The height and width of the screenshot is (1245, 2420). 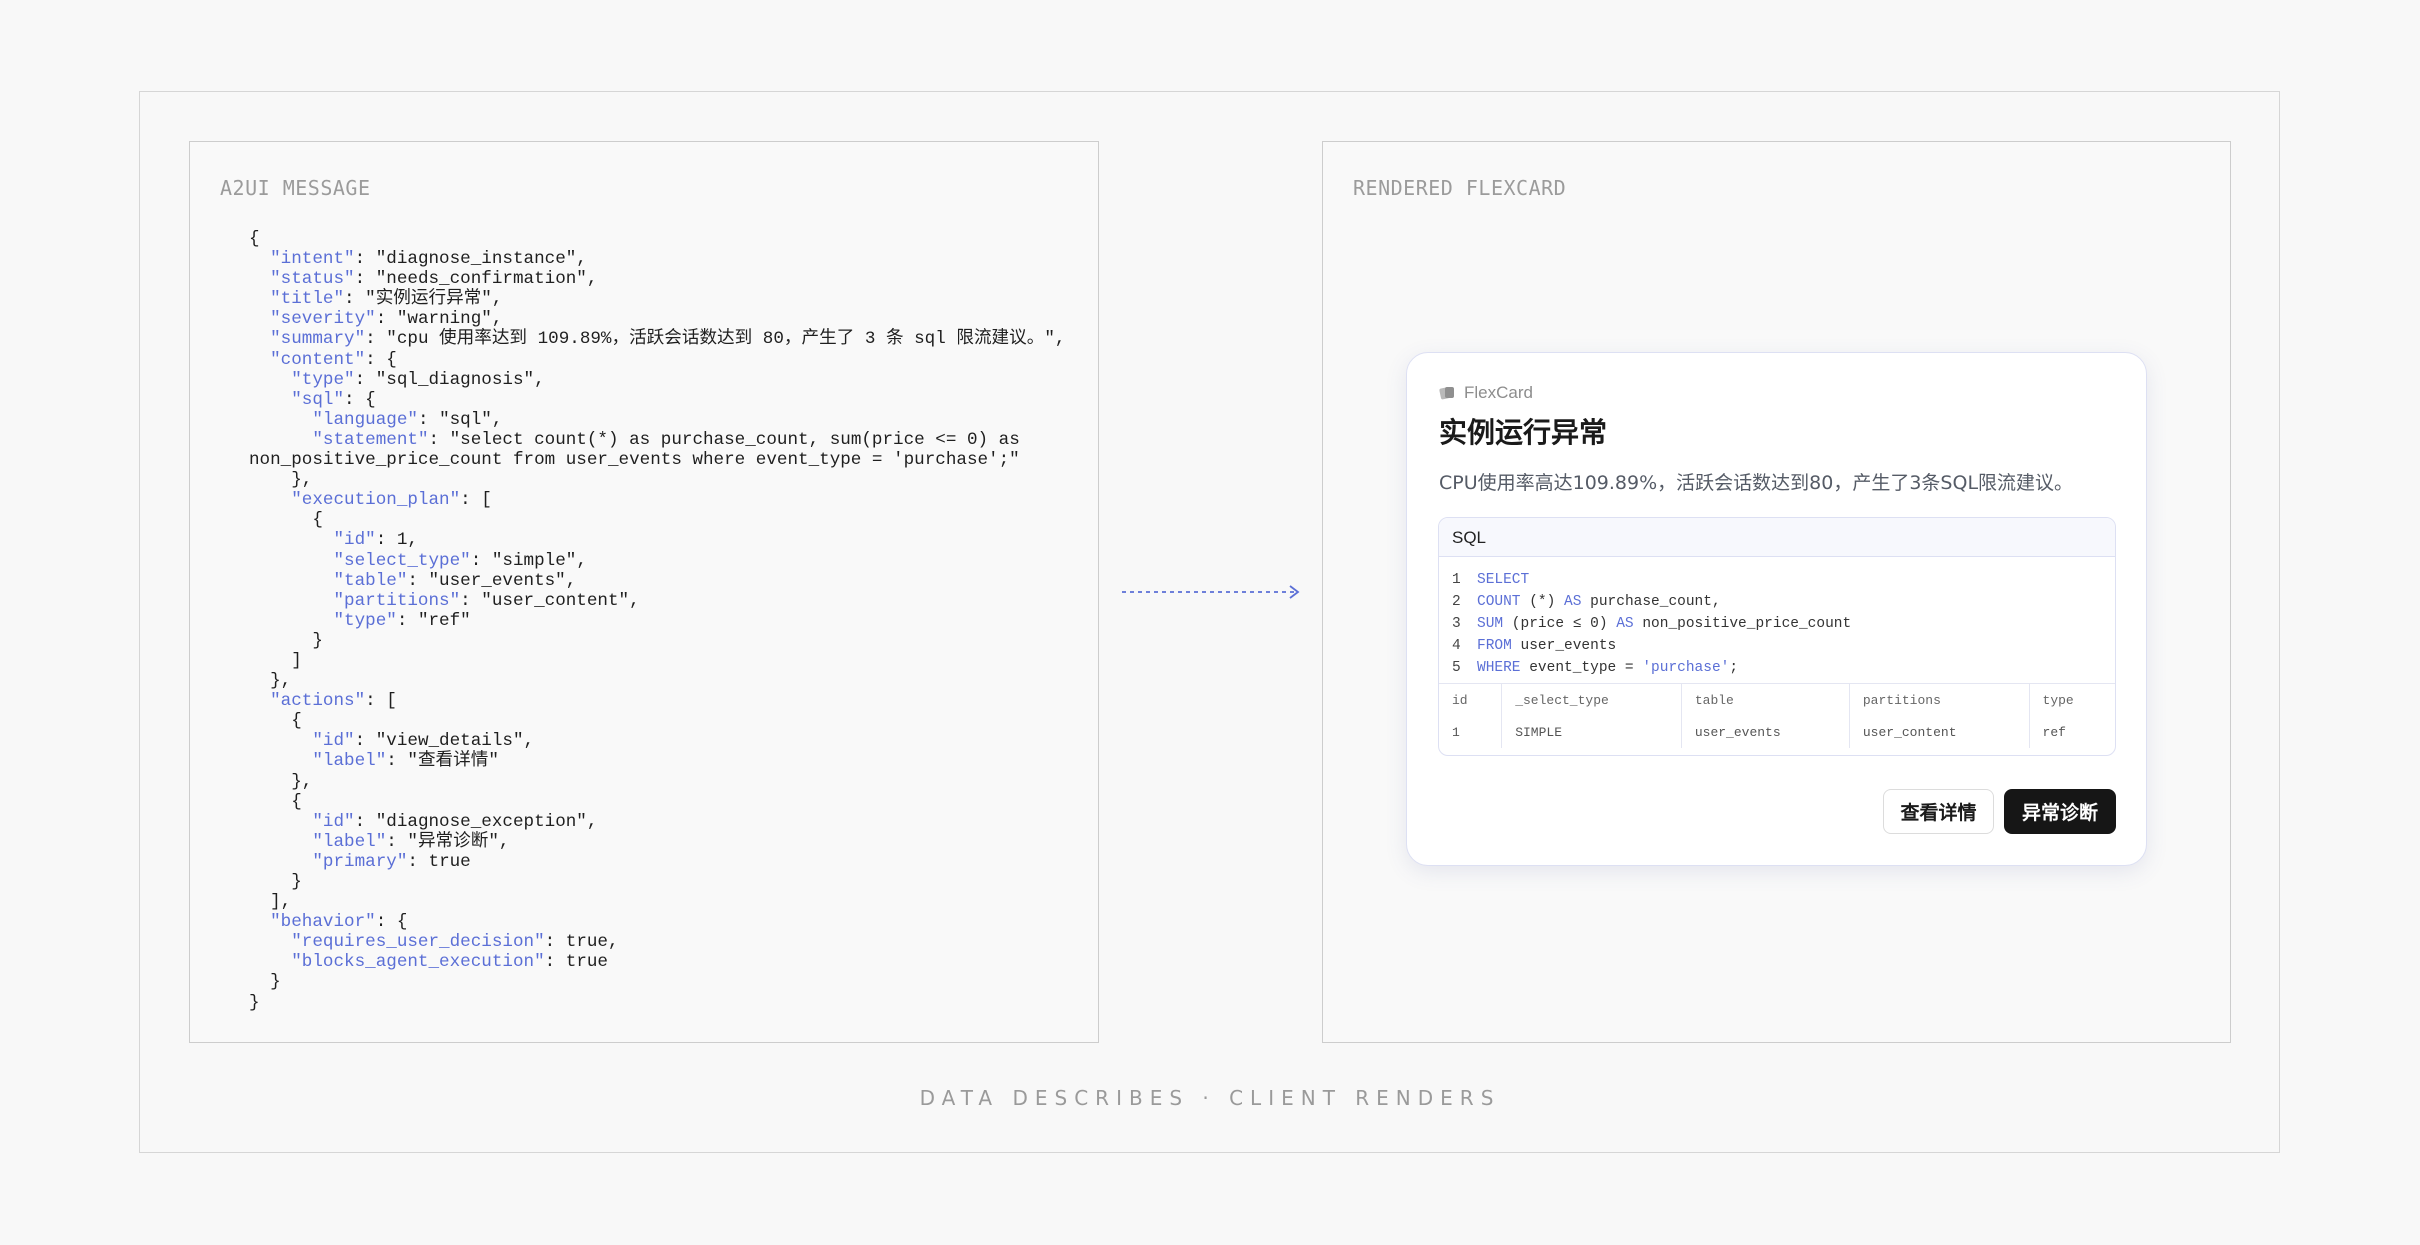 What do you see at coordinates (434, 279) in the screenshot?
I see `code-line: "status": "needs_confirmation",` at bounding box center [434, 279].